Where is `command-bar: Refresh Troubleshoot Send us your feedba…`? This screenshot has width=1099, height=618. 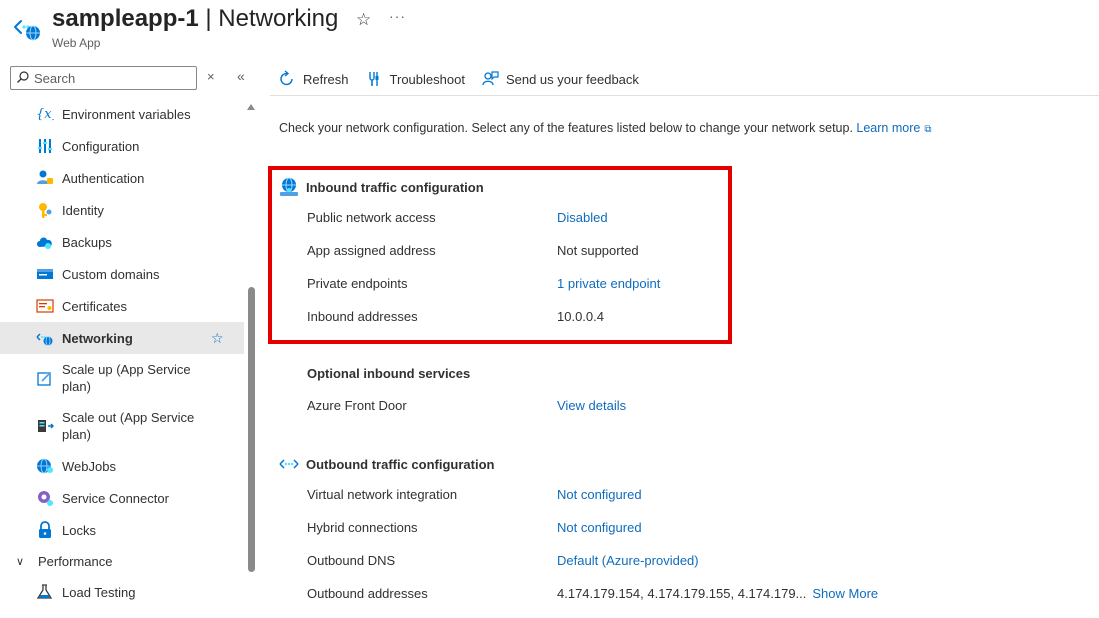
command-bar: Refresh Troubleshoot Send us your feedba… is located at coordinates (466, 79).